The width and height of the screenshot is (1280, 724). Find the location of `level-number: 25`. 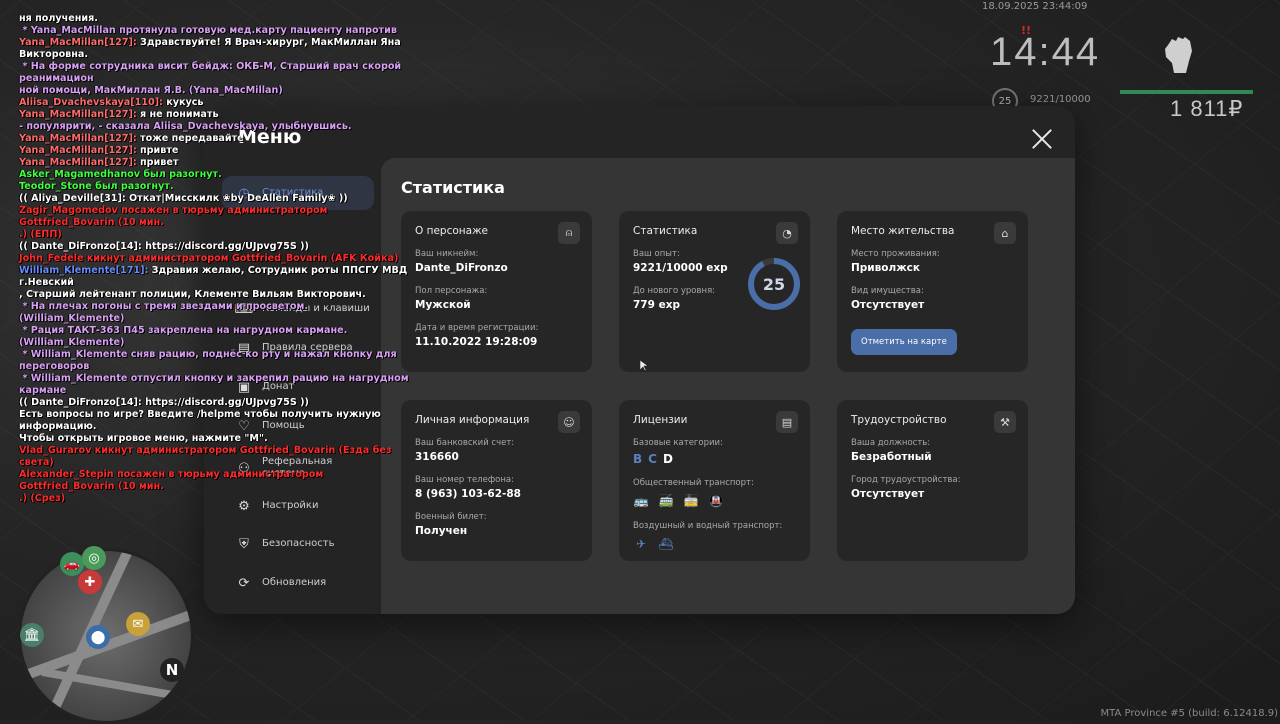

level-number: 25 is located at coordinates (774, 284).